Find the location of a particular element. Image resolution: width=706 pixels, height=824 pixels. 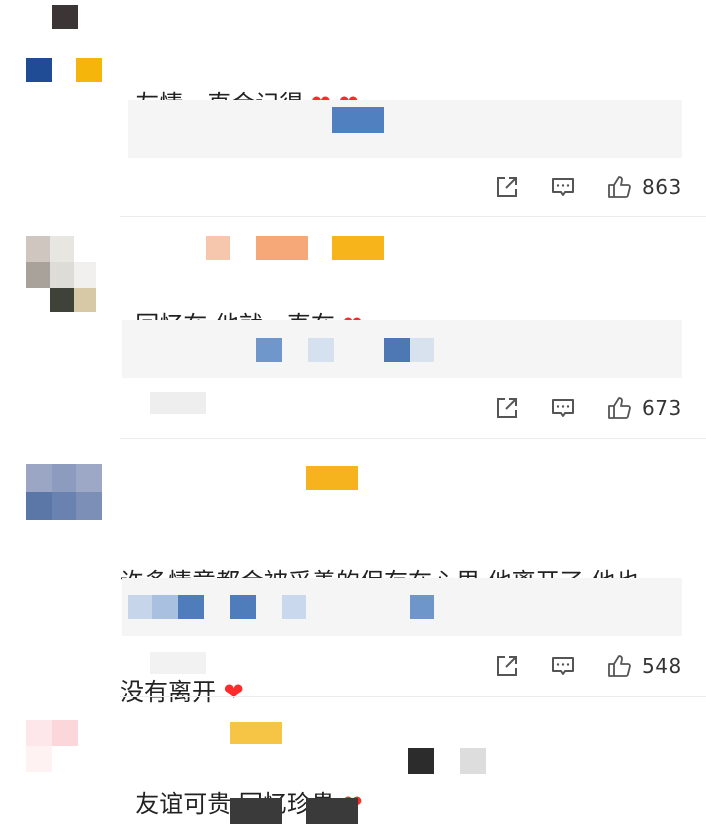

heart-emoji: ❤ is located at coordinates (233, 692).